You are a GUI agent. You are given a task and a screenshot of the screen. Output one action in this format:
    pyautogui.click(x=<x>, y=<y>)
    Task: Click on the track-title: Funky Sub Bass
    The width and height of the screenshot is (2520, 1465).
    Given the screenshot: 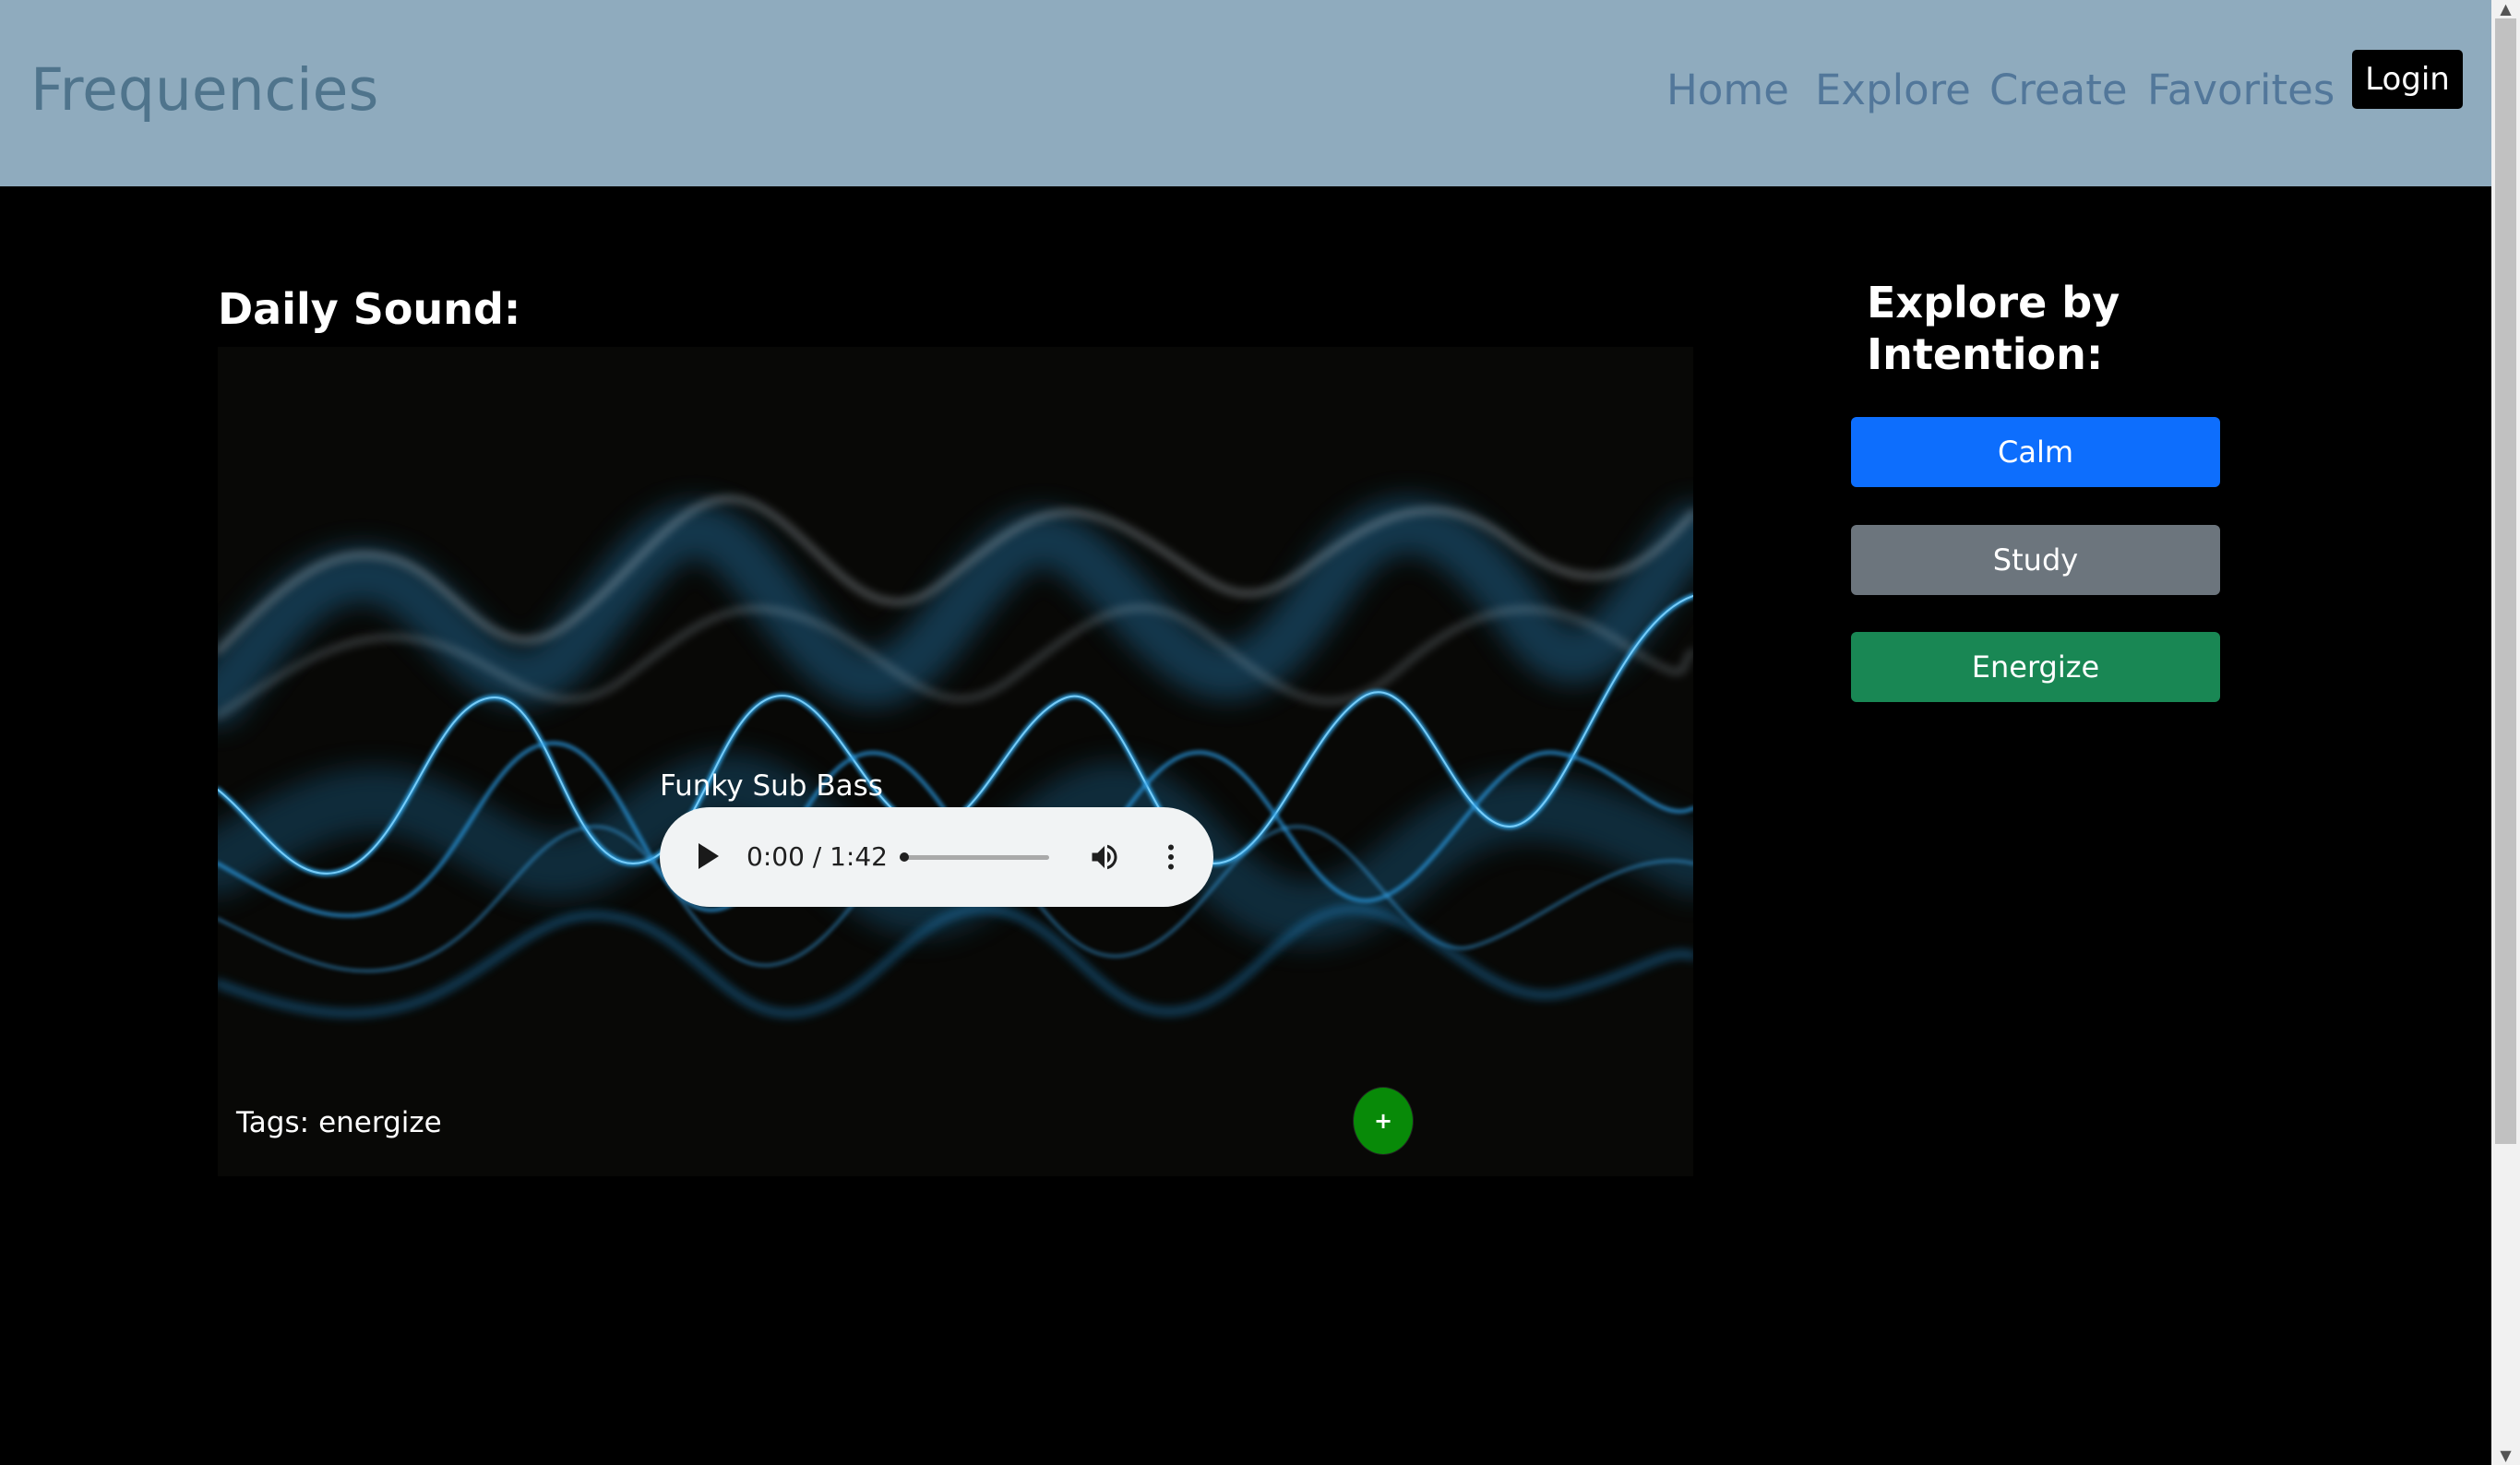 What is the action you would take?
    pyautogui.click(x=771, y=786)
    